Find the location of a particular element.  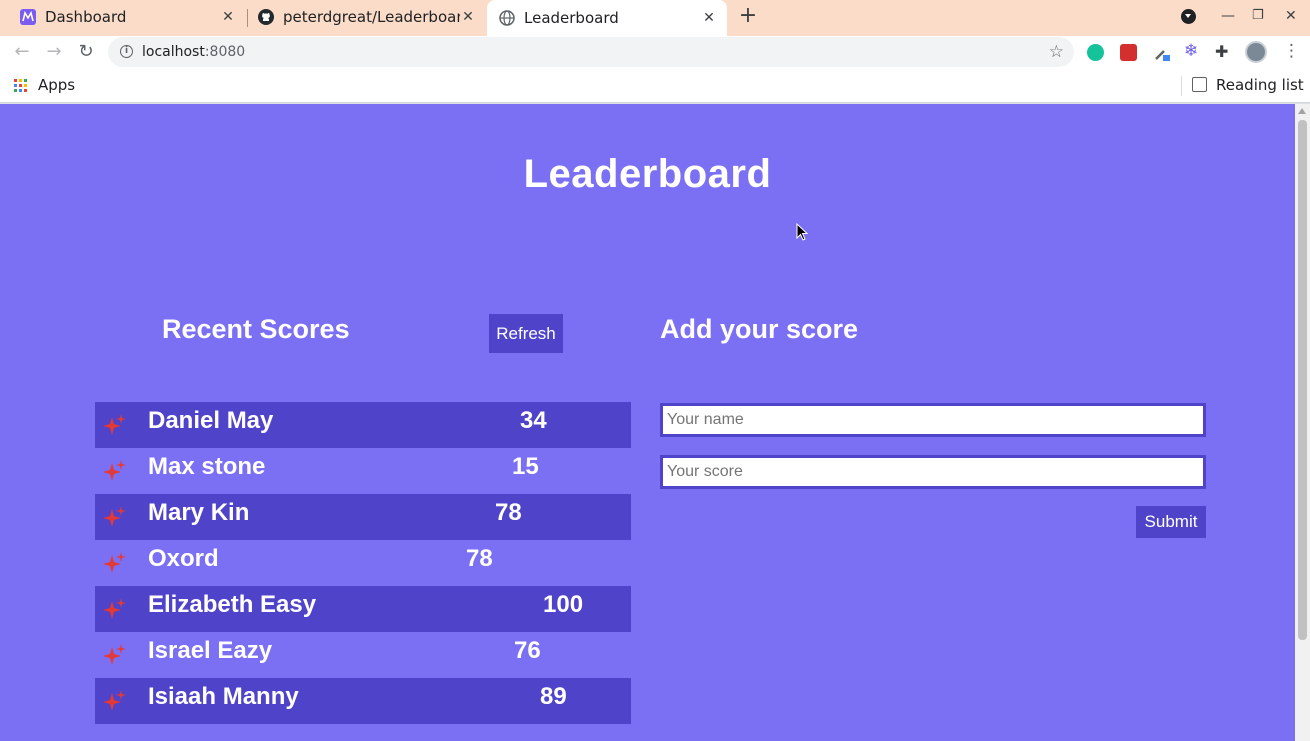

tab-leaderboard: Leaderboard ✕ is located at coordinates (607, 18).